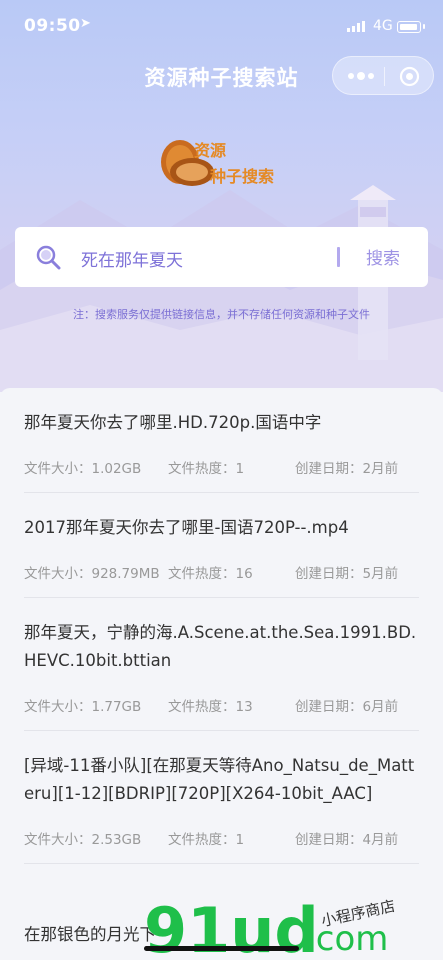  I want to click on result-meta: 文件大小：928.79MB 文件热度：16 创建日期：5月前, so click(221, 572).